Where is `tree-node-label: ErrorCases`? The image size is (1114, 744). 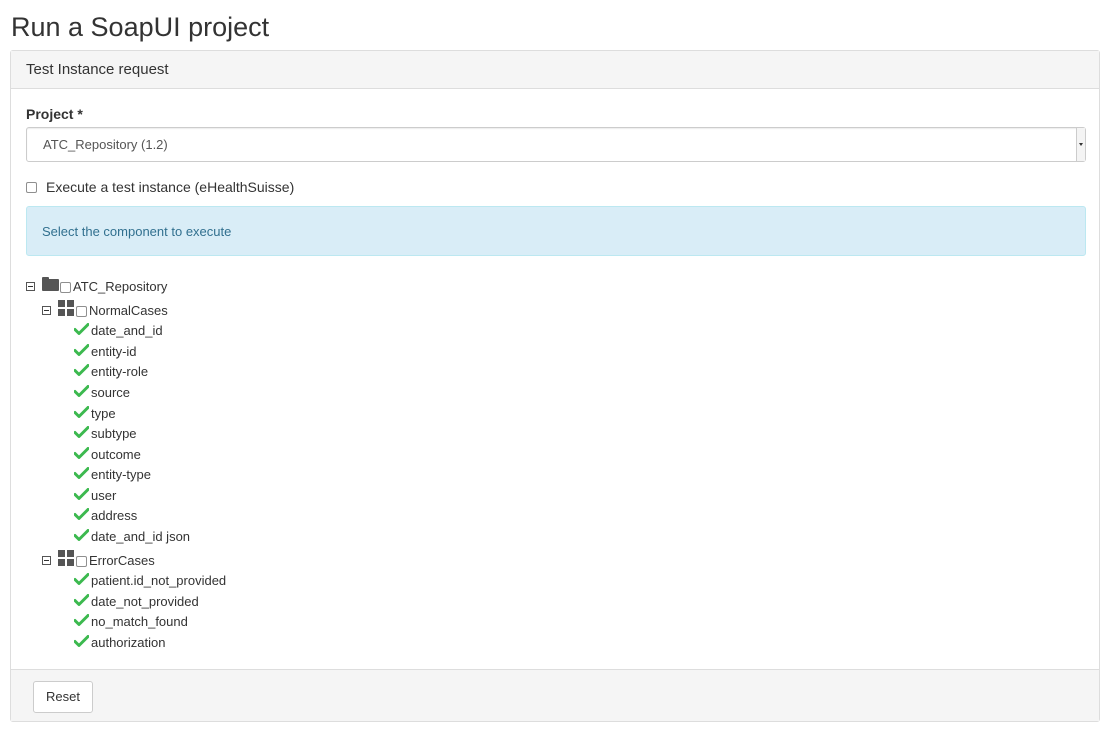 tree-node-label: ErrorCases is located at coordinates (122, 560).